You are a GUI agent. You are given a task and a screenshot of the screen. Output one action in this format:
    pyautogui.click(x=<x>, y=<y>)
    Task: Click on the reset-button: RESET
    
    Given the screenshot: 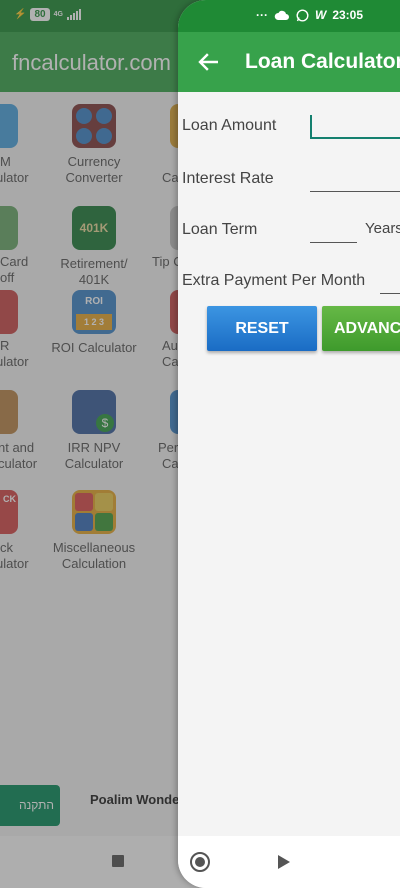 What is the action you would take?
    pyautogui.click(x=262, y=328)
    